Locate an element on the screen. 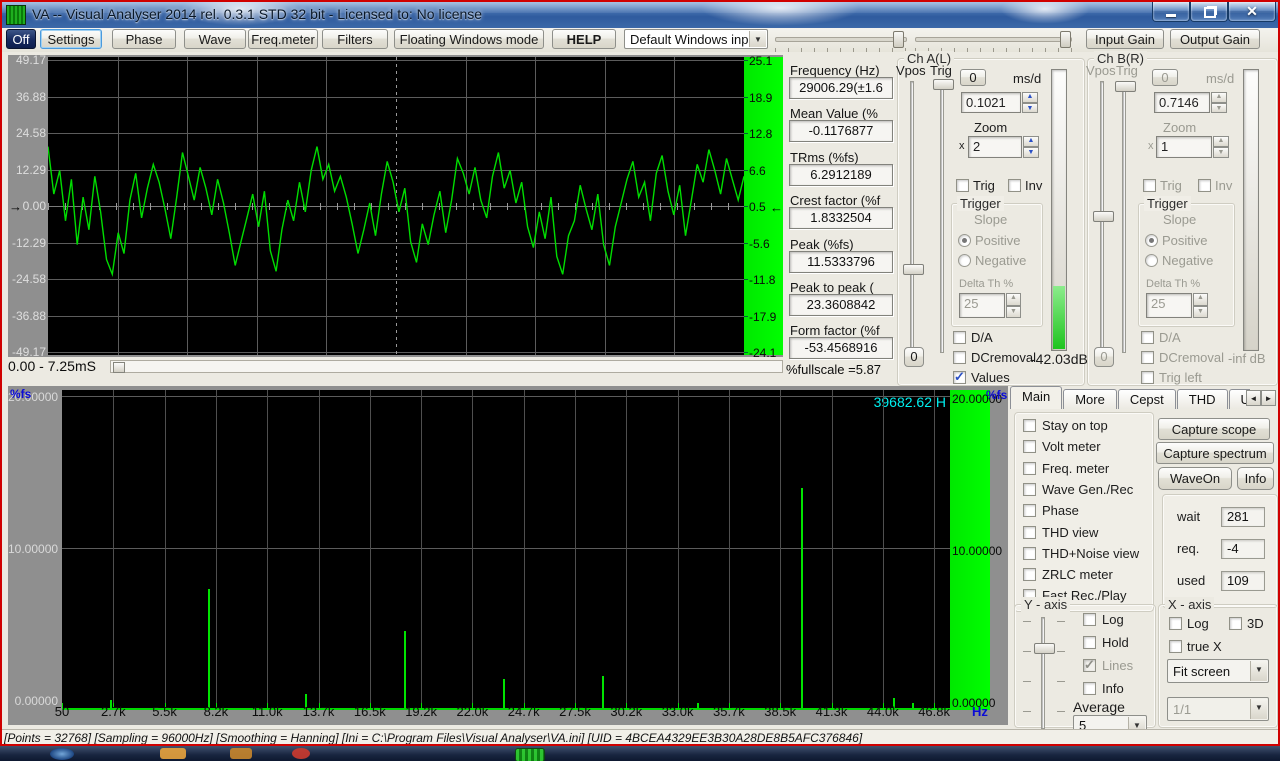  channel-a-msd-input: 0.1021 is located at coordinates (991, 102).